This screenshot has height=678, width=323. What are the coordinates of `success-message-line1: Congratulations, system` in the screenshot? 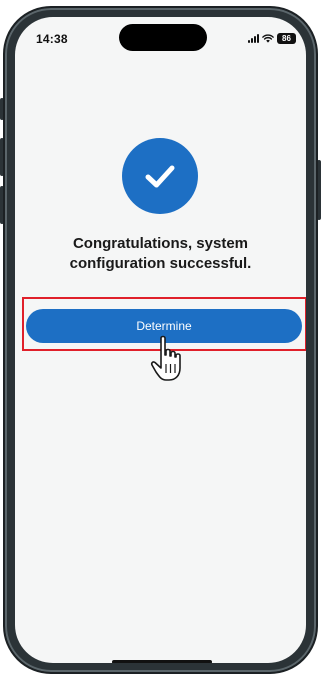 It's located at (160, 243).